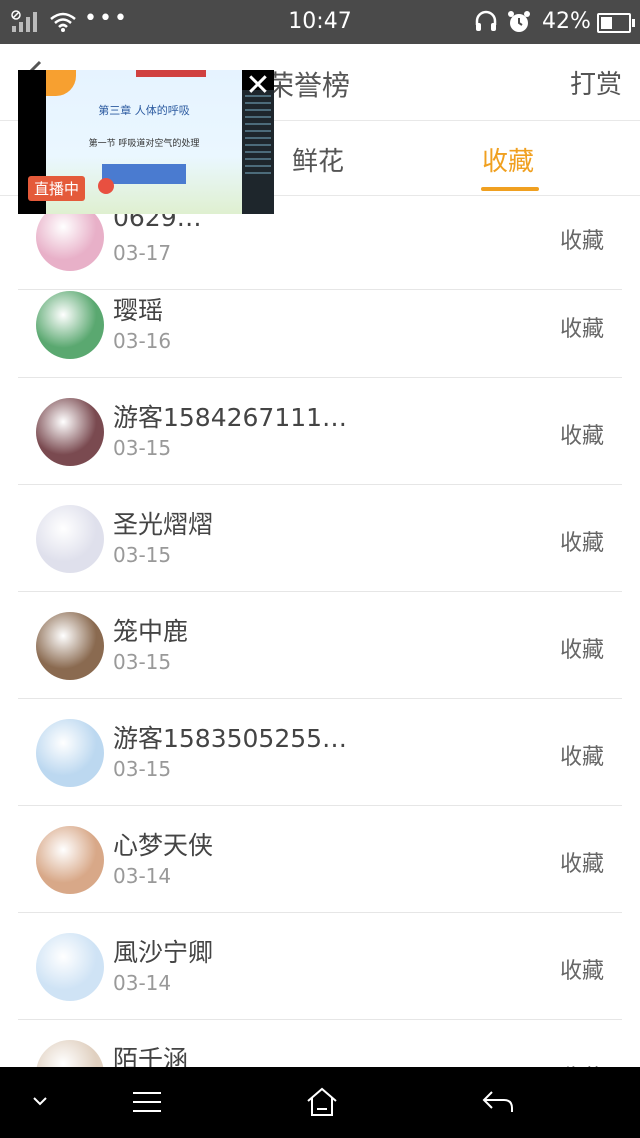 The image size is (640, 1138). I want to click on chevron-down-icon, so click(40, 1101).